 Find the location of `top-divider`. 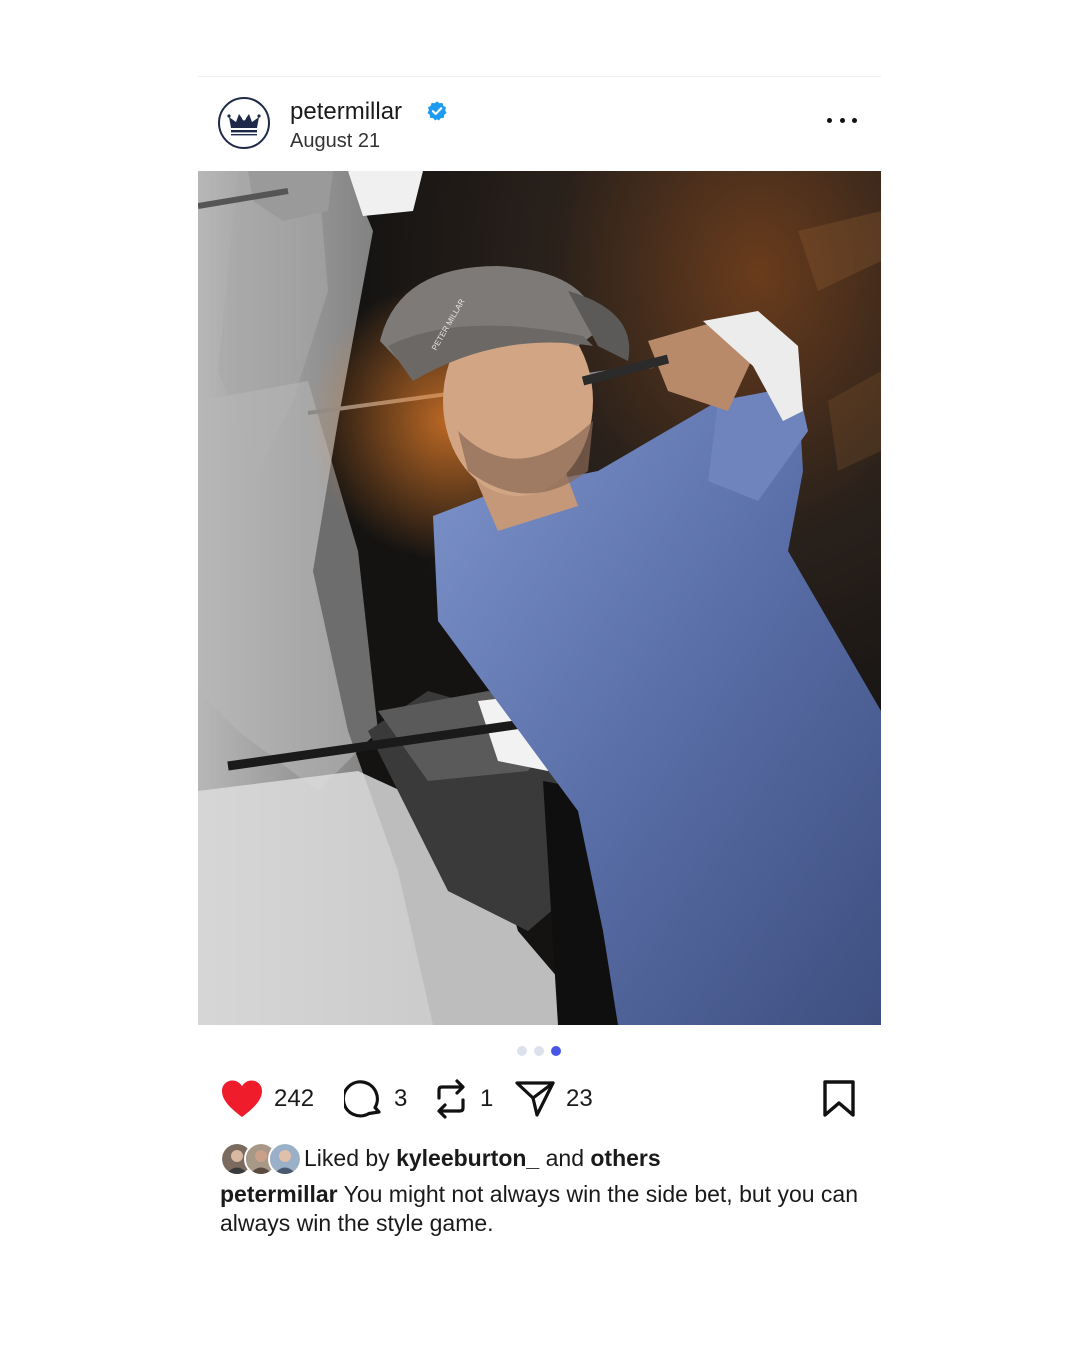

top-divider is located at coordinates (539, 76).